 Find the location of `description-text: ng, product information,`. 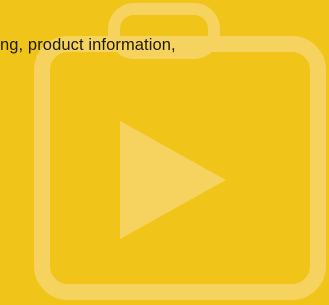

description-text: ng, product information, is located at coordinates (88, 45).